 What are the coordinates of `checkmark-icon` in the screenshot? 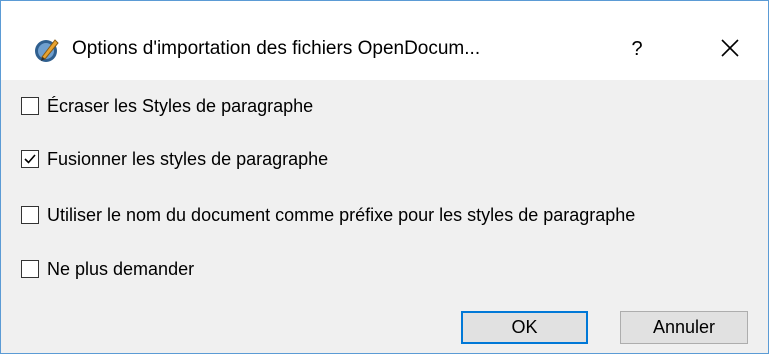 It's located at (30, 159).